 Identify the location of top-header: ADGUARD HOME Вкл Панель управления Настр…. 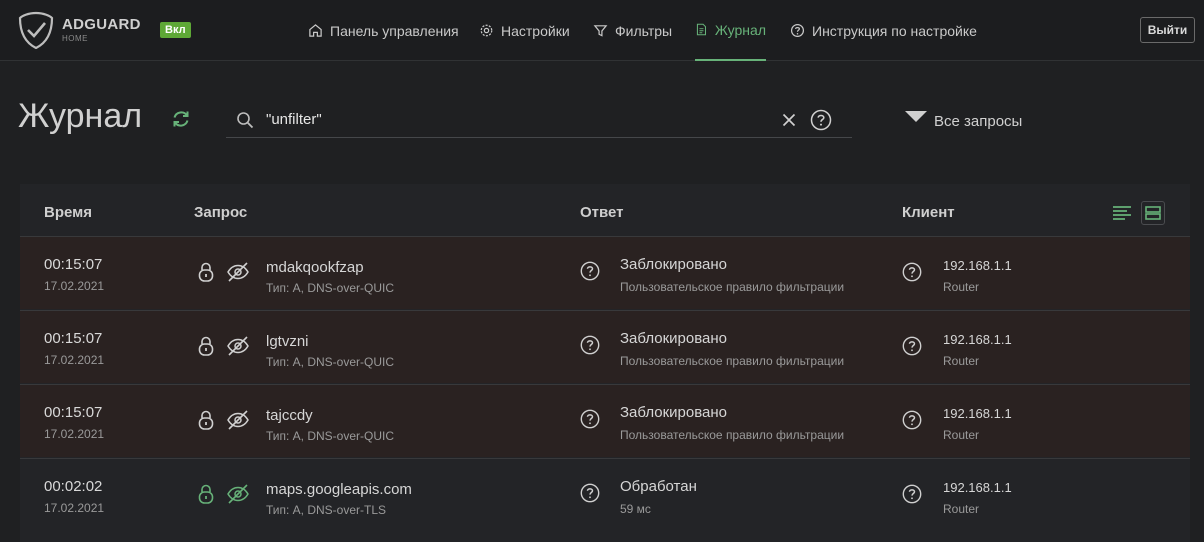
(602, 30).